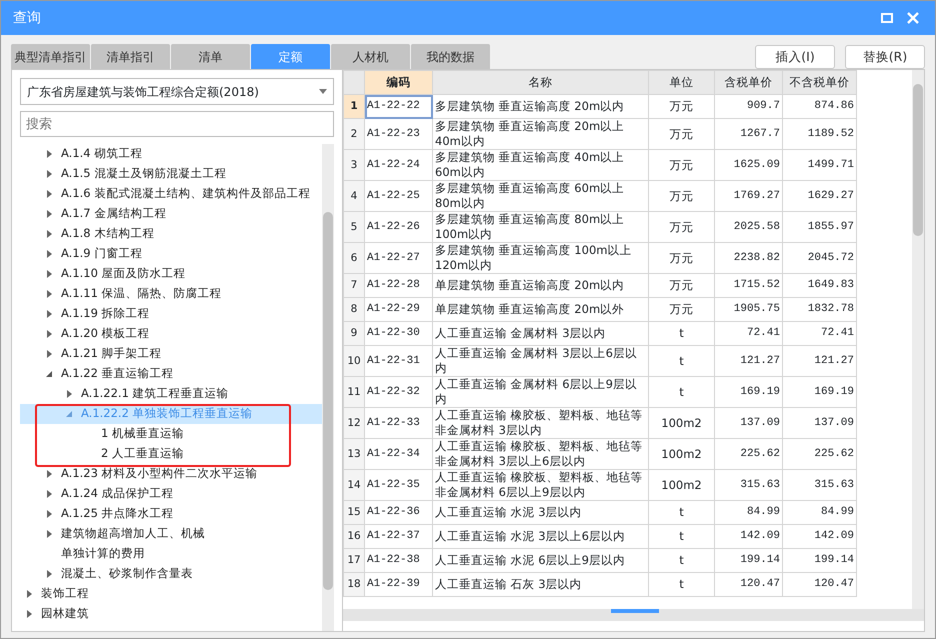 The width and height of the screenshot is (936, 639). What do you see at coordinates (210, 56) in the screenshot?
I see `tab: 清单` at bounding box center [210, 56].